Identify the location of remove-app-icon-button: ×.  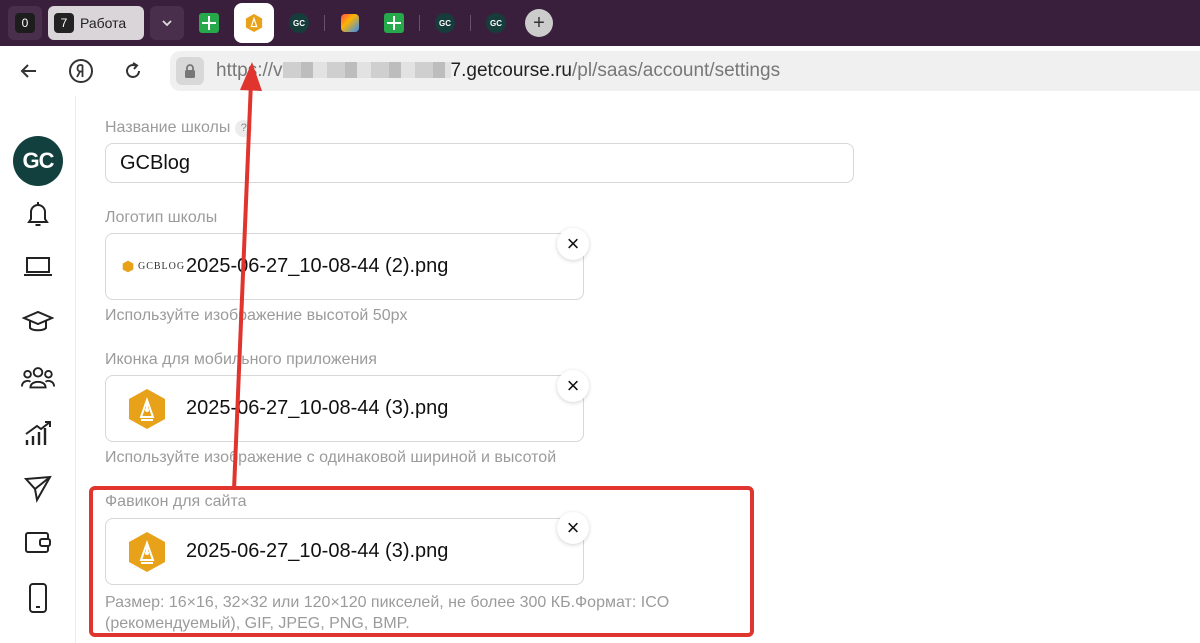
(573, 386).